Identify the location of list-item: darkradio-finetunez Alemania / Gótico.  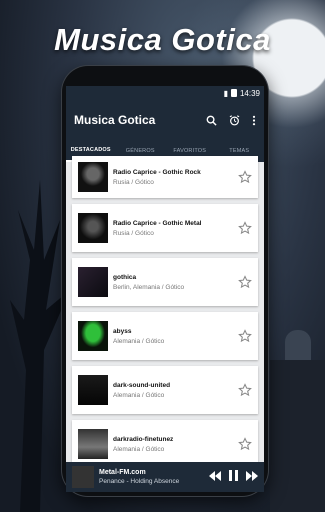
(165, 444).